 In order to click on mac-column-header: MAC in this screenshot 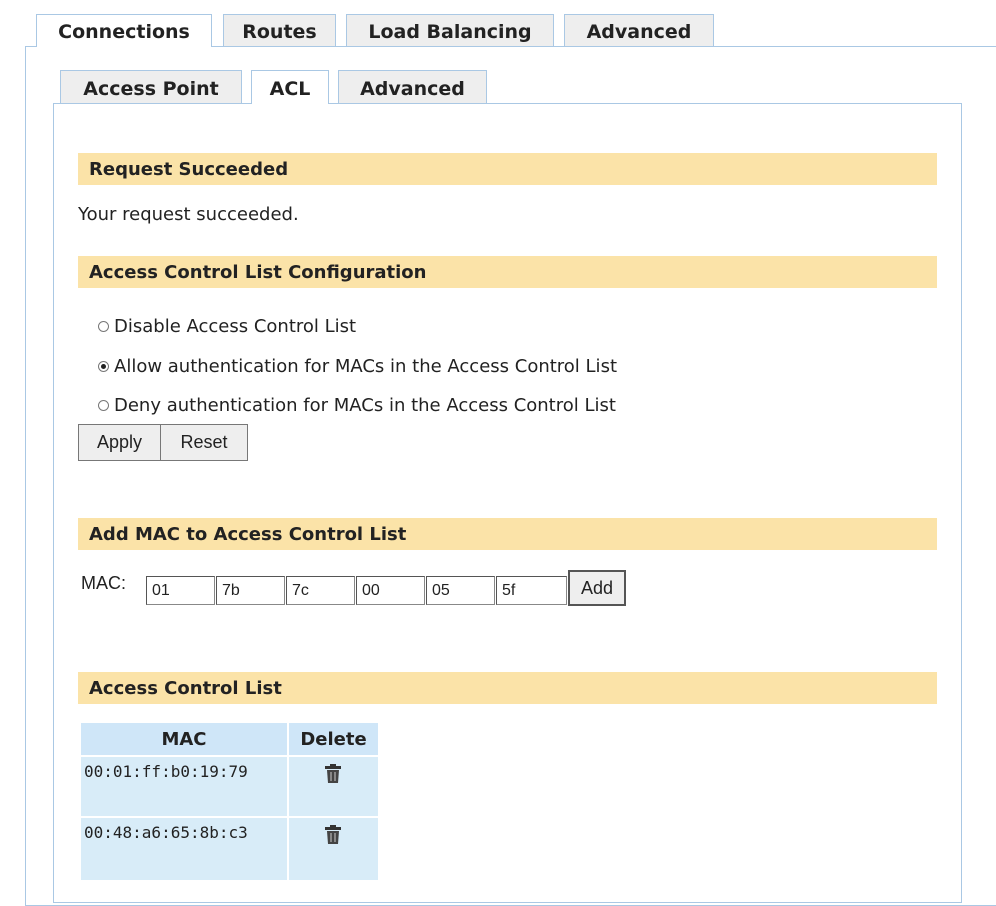, I will do `click(184, 739)`.